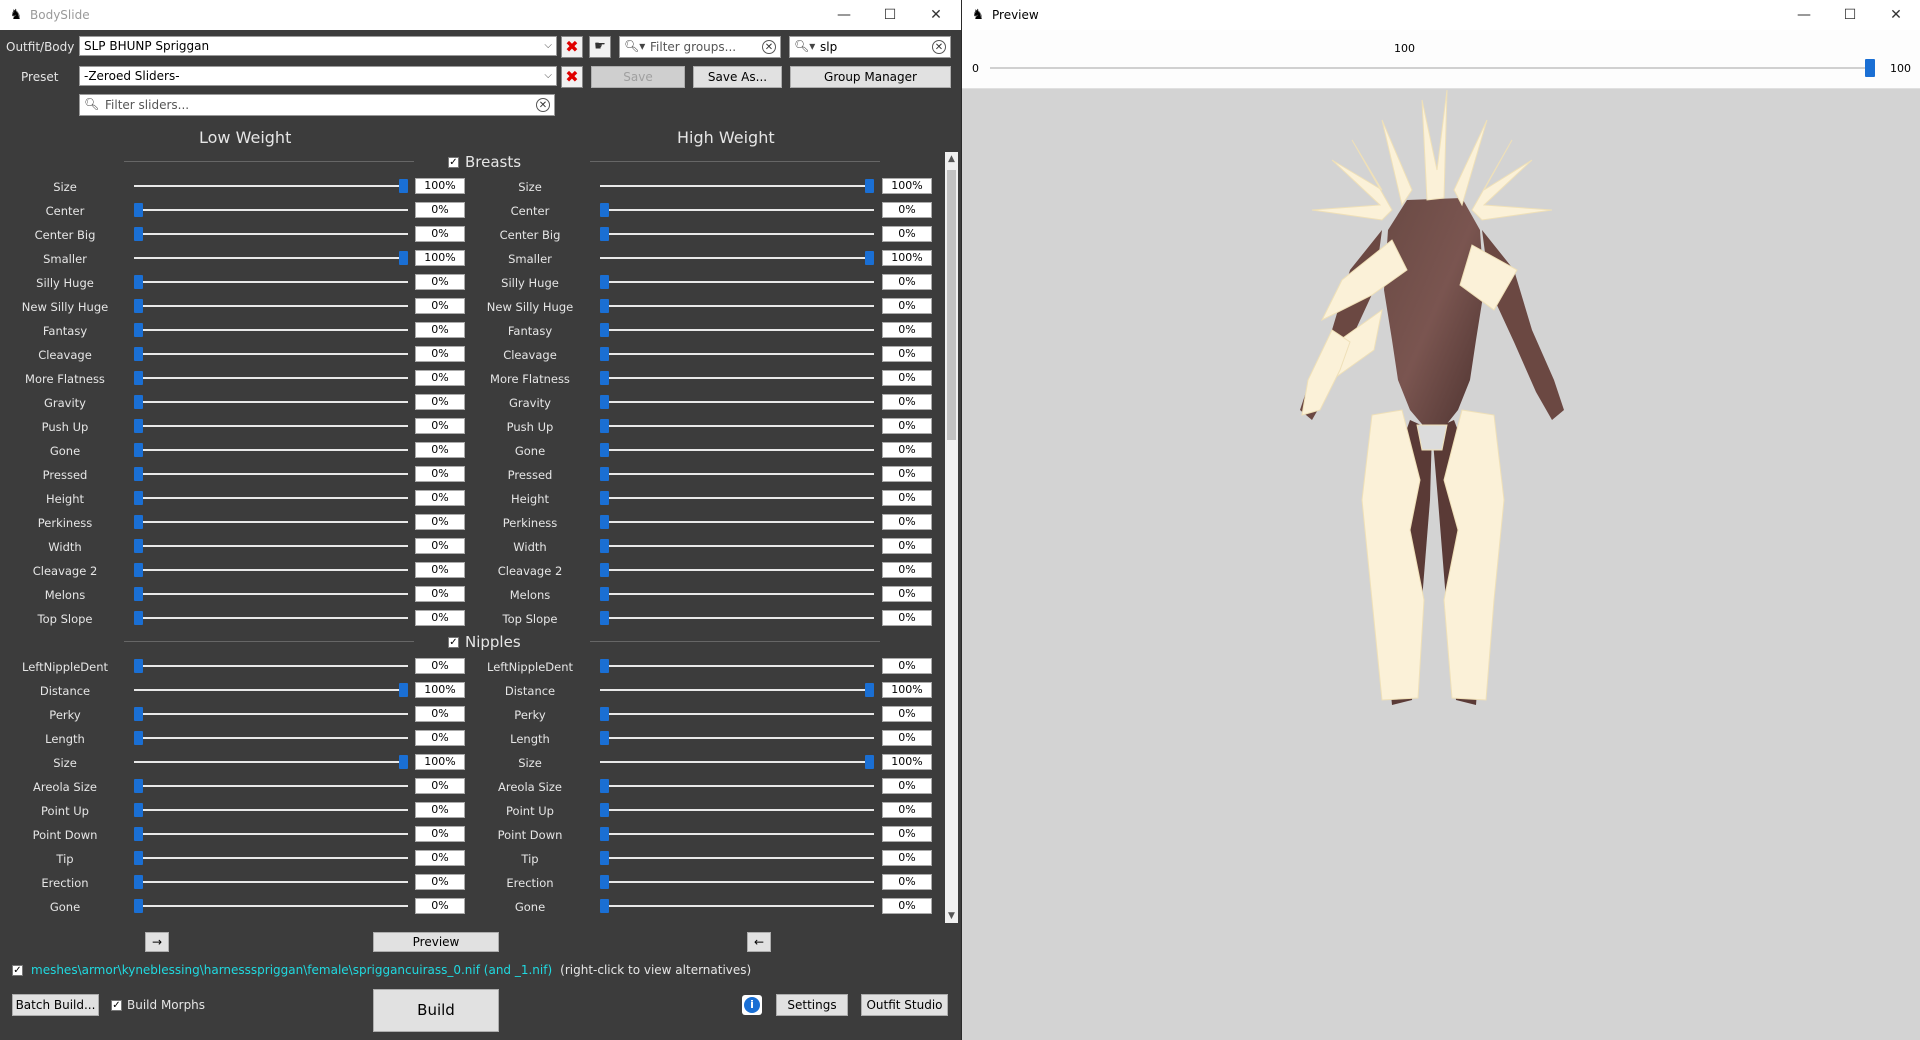 The width and height of the screenshot is (1920, 1040). What do you see at coordinates (484, 162) in the screenshot?
I see `group-header: ✓ Breasts` at bounding box center [484, 162].